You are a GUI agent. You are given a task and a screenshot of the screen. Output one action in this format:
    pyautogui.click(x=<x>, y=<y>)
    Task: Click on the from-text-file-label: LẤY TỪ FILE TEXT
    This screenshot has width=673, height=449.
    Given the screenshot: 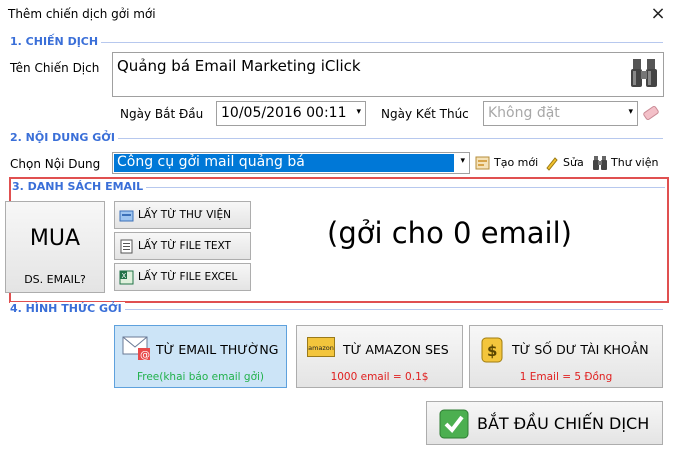 What is the action you would take?
    pyautogui.click(x=184, y=246)
    